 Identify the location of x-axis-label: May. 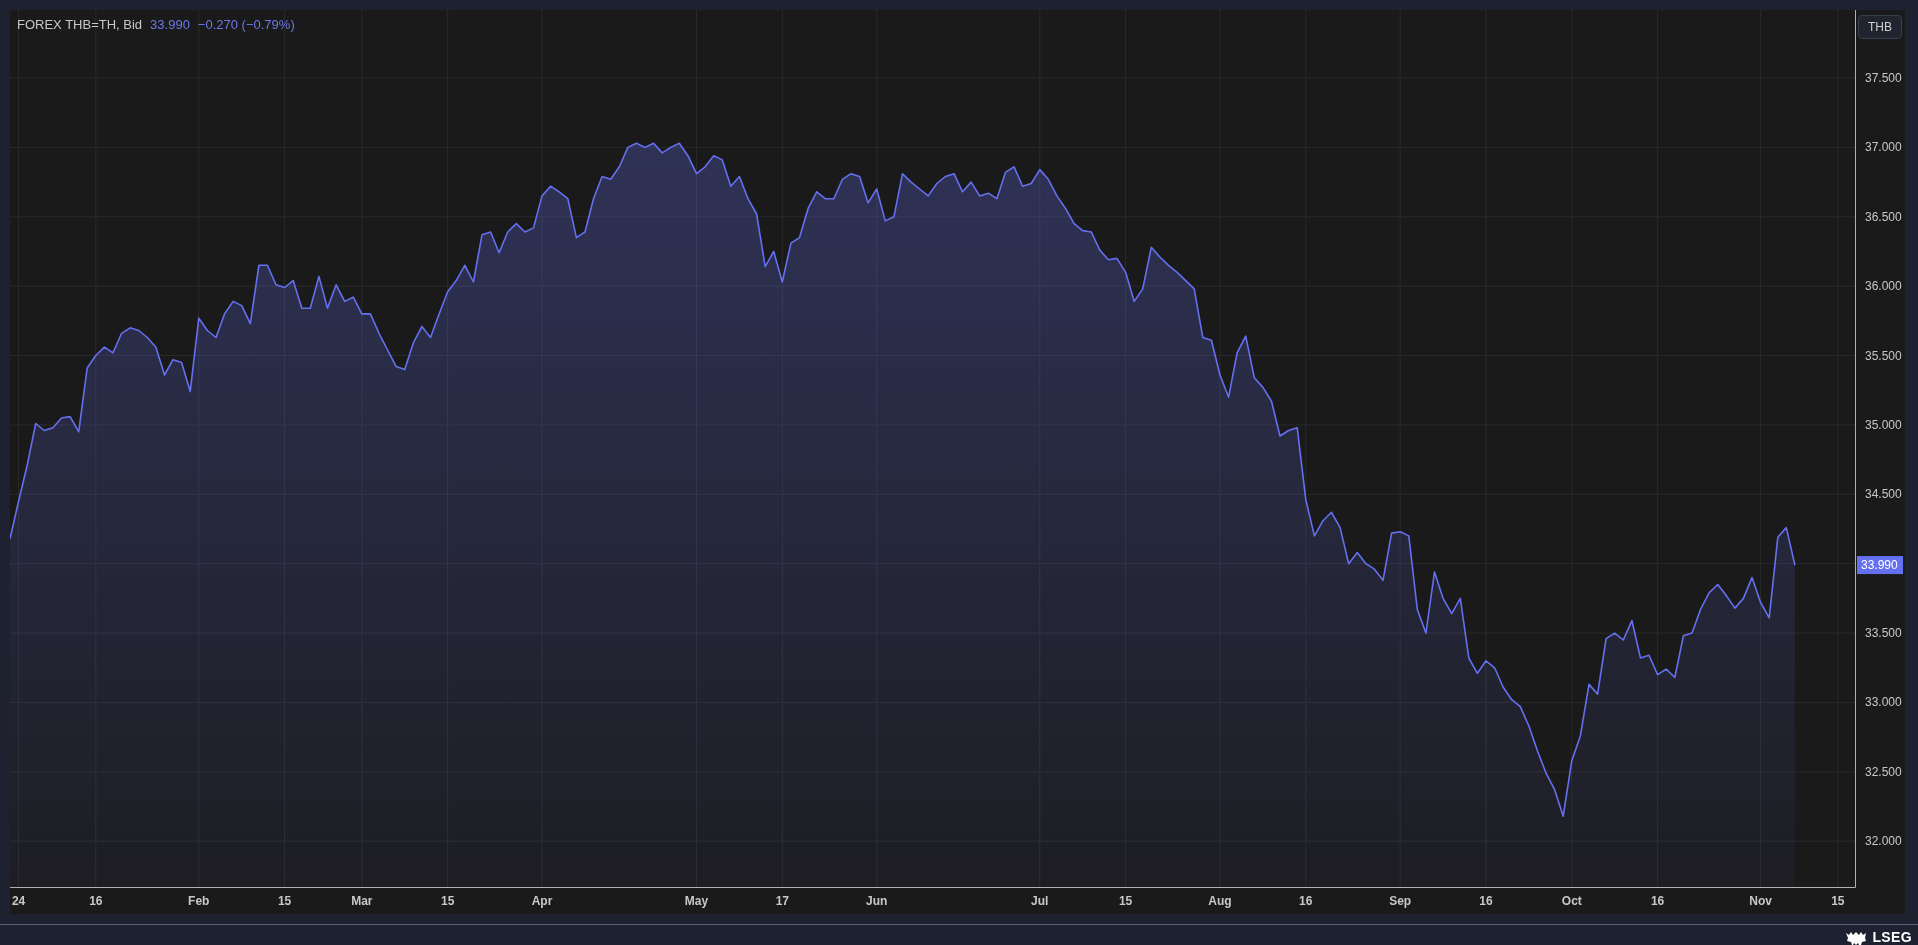
(696, 901).